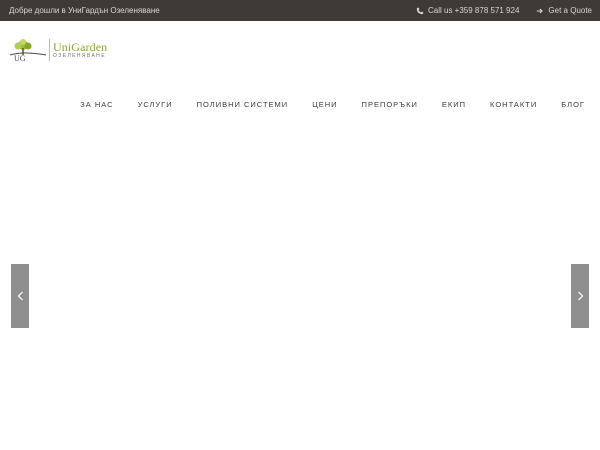 This screenshot has height=450, width=600. Describe the element at coordinates (419, 10) in the screenshot. I see `phone-icon` at that location.